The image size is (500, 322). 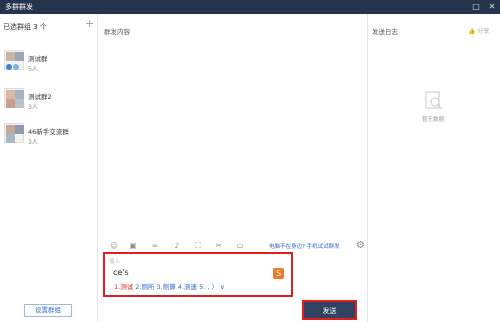 What do you see at coordinates (434, 100) in the screenshot?
I see `empty-document-icon` at bounding box center [434, 100].